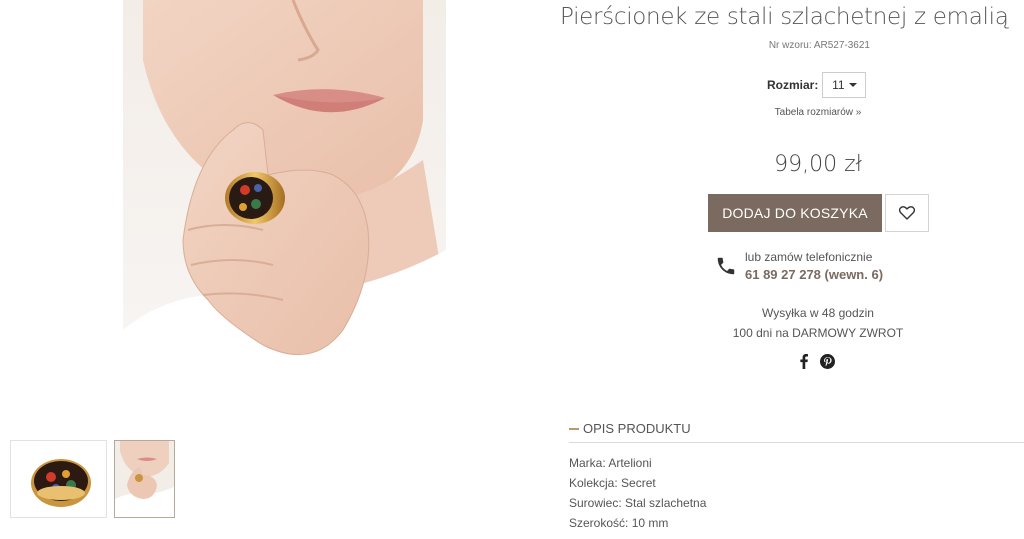 The height and width of the screenshot is (539, 1024). I want to click on shipping-time-text: Wysyłka w 48 godzin, so click(818, 313).